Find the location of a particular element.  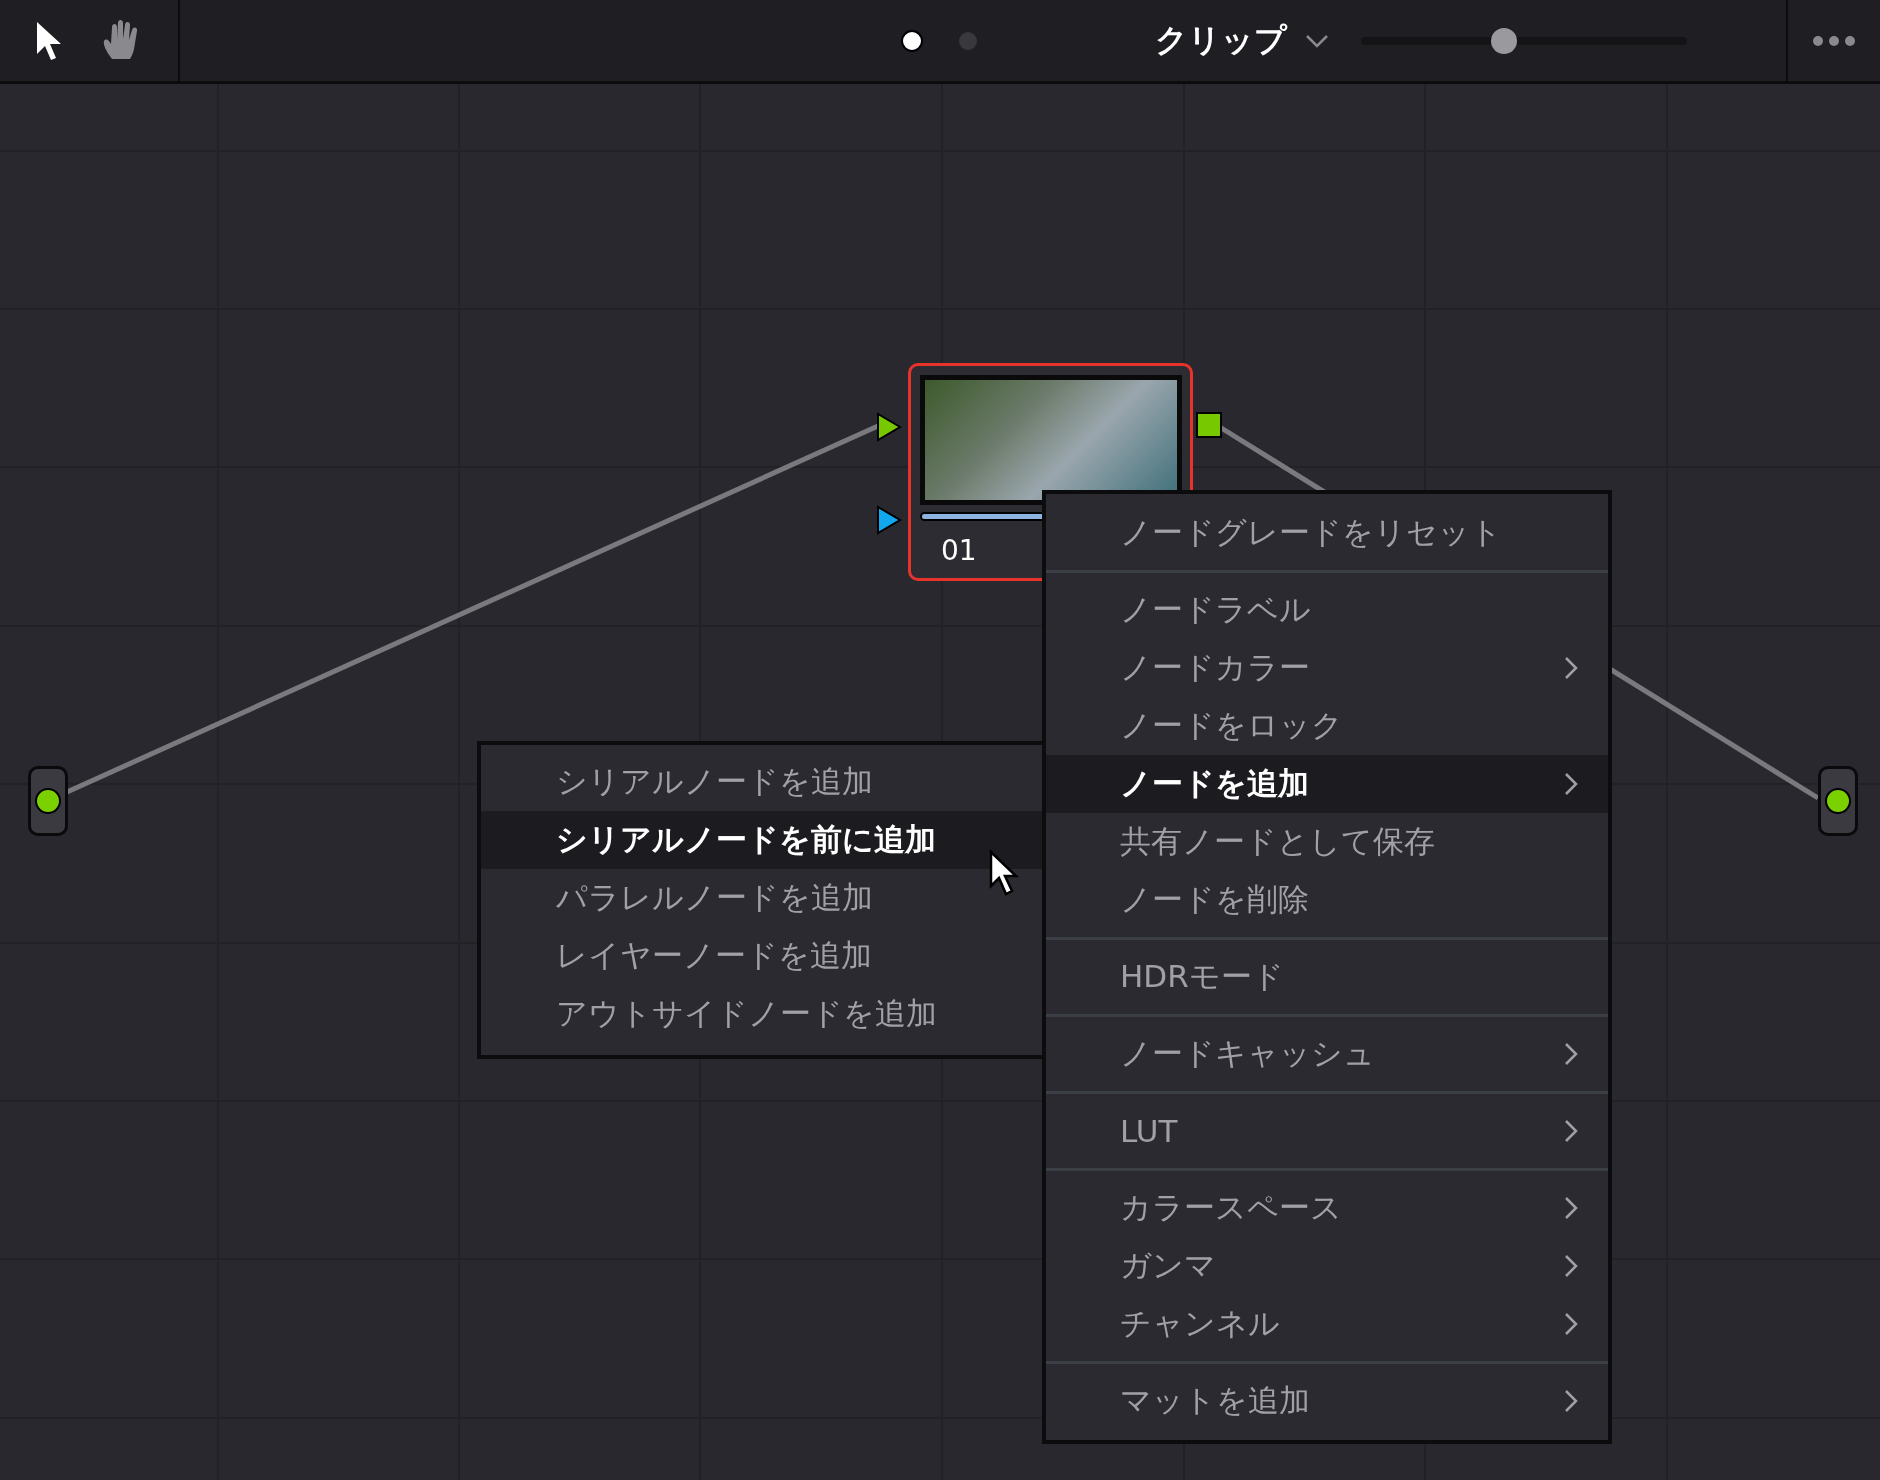

node-label: 01 is located at coordinates (959, 550).